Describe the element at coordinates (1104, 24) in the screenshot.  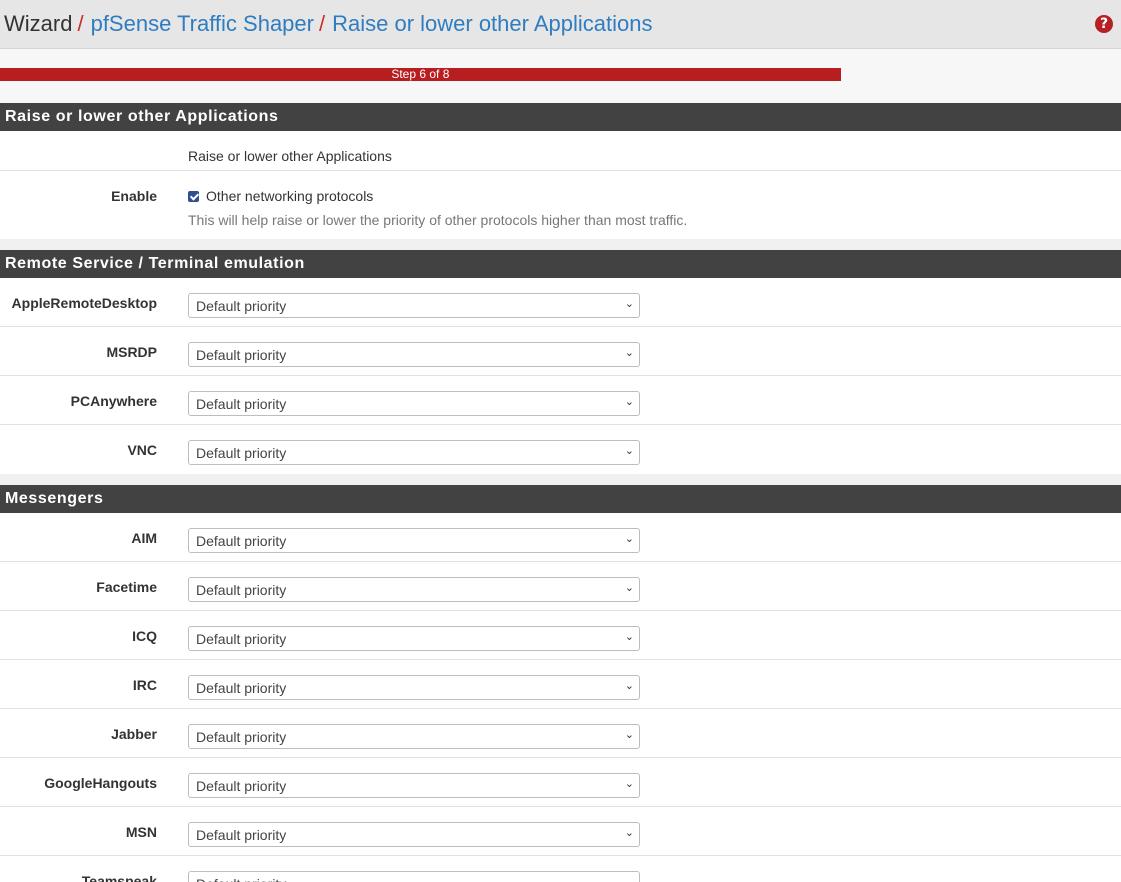
I see `help-icon: ?` at that location.